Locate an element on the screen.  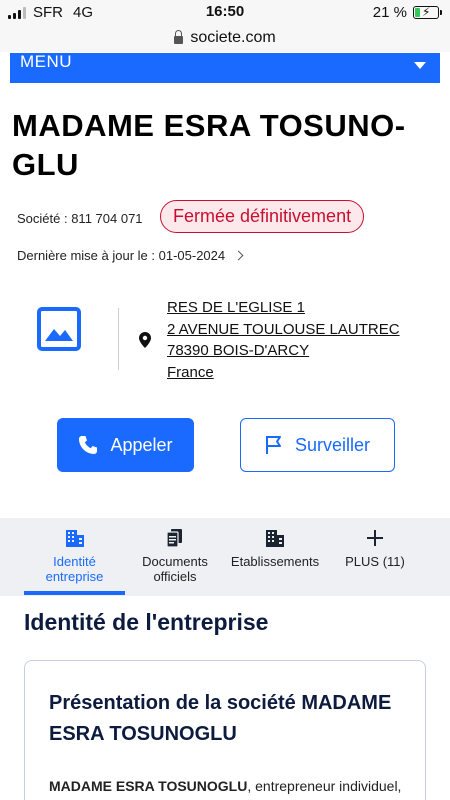
address-line: 2 AVENUE TOULOUSE LAUTREC is located at coordinates (283, 330).